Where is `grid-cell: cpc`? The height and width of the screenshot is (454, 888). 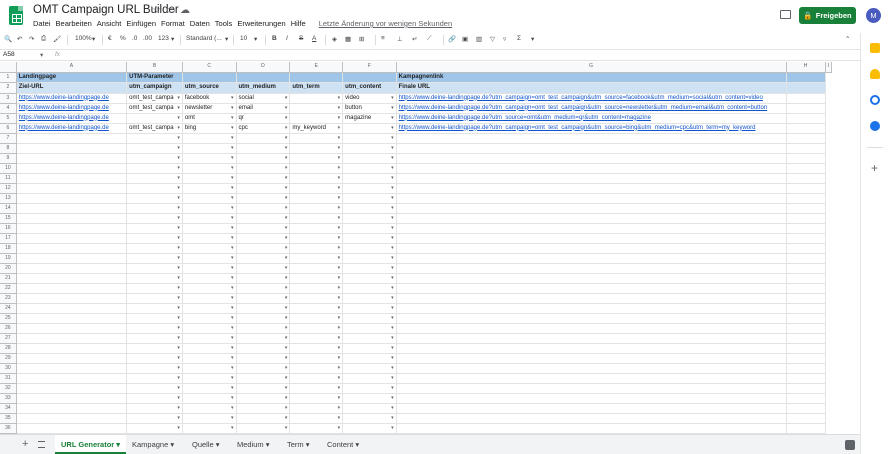
grid-cell: cpc is located at coordinates (263, 128).